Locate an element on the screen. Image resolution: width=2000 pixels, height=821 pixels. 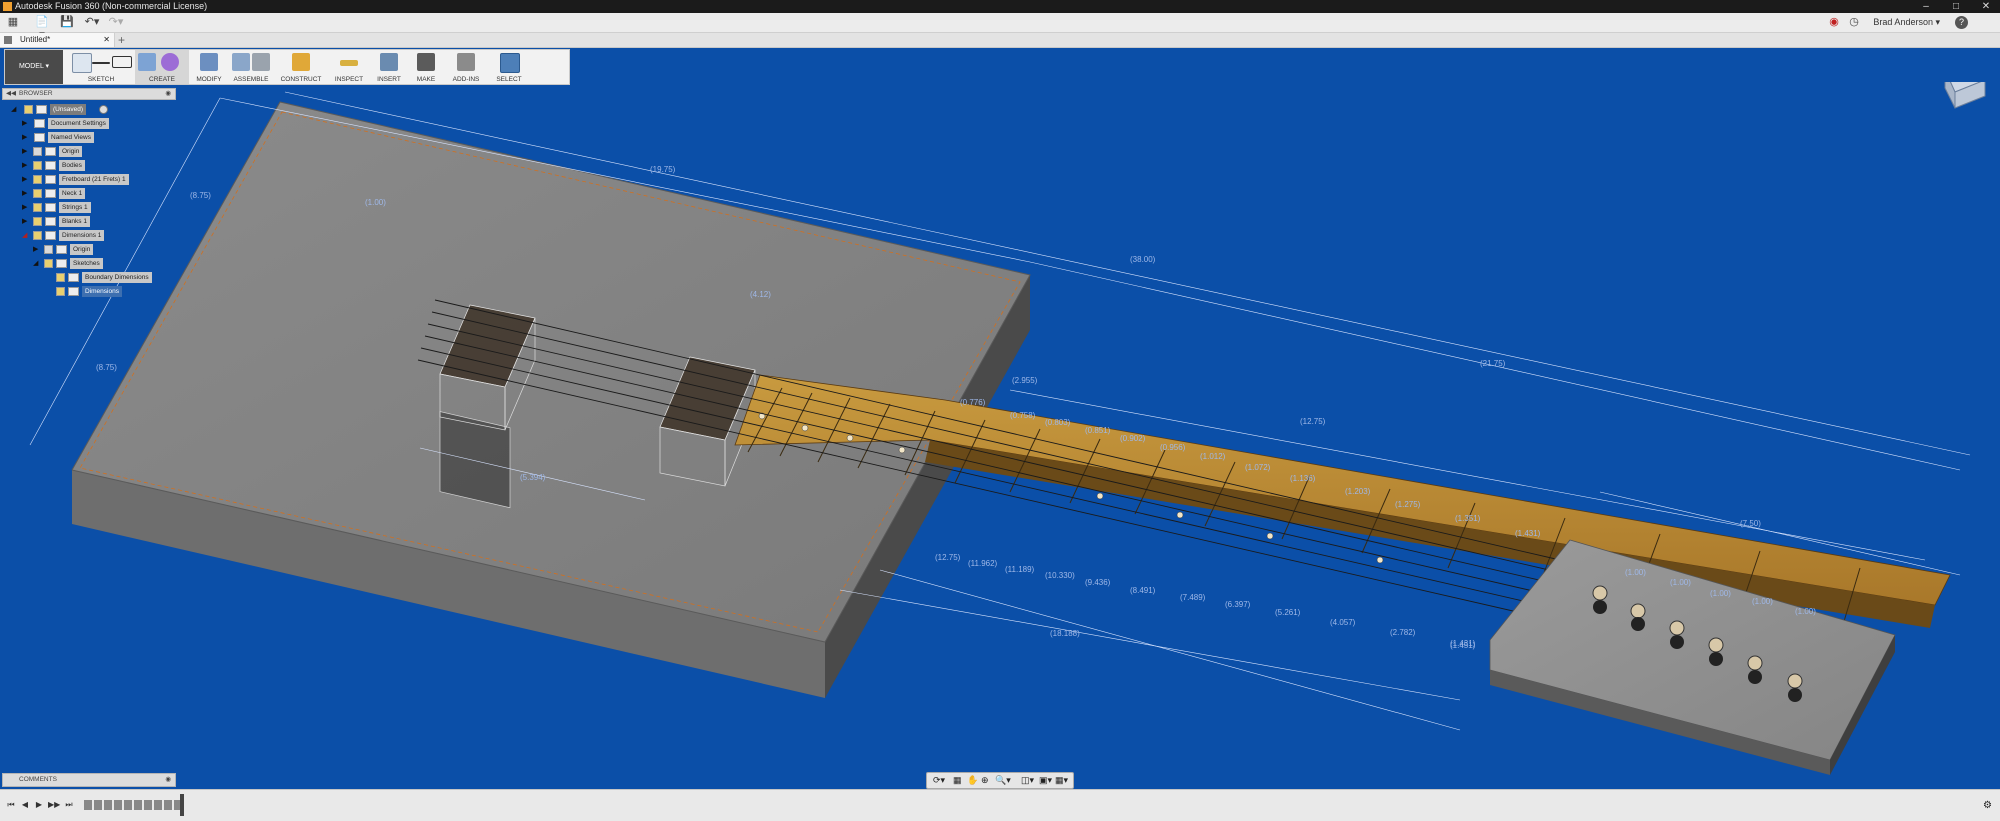
extrude-icon is located at coordinates (147, 62).